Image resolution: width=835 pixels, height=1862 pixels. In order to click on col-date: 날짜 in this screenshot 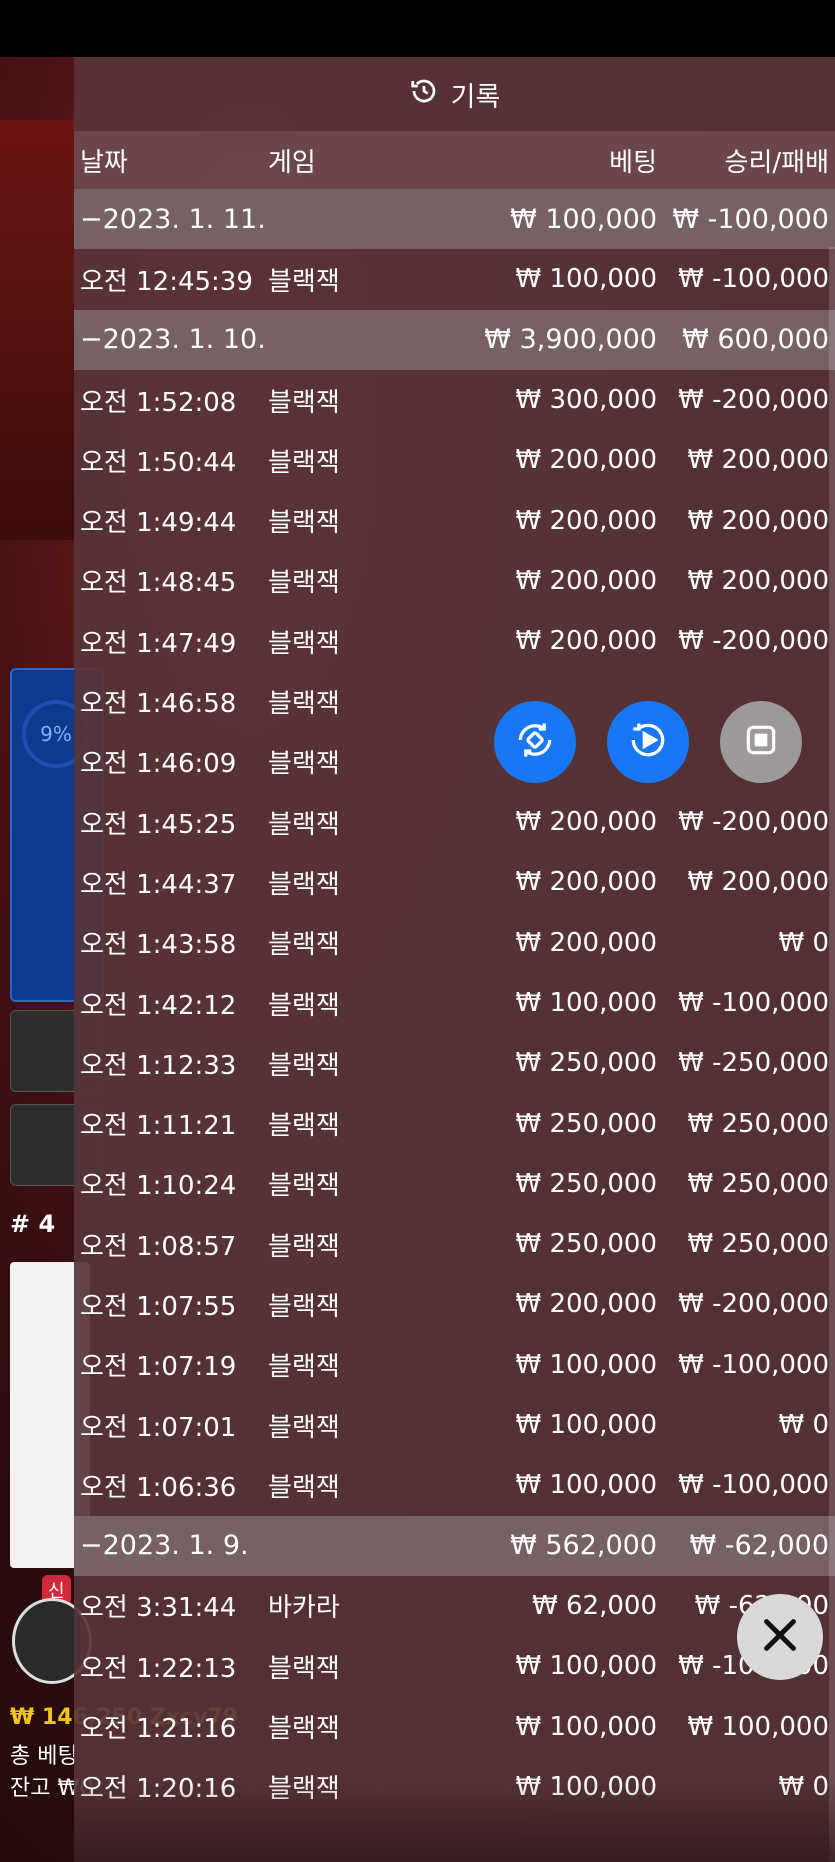, I will do `click(104, 162)`.